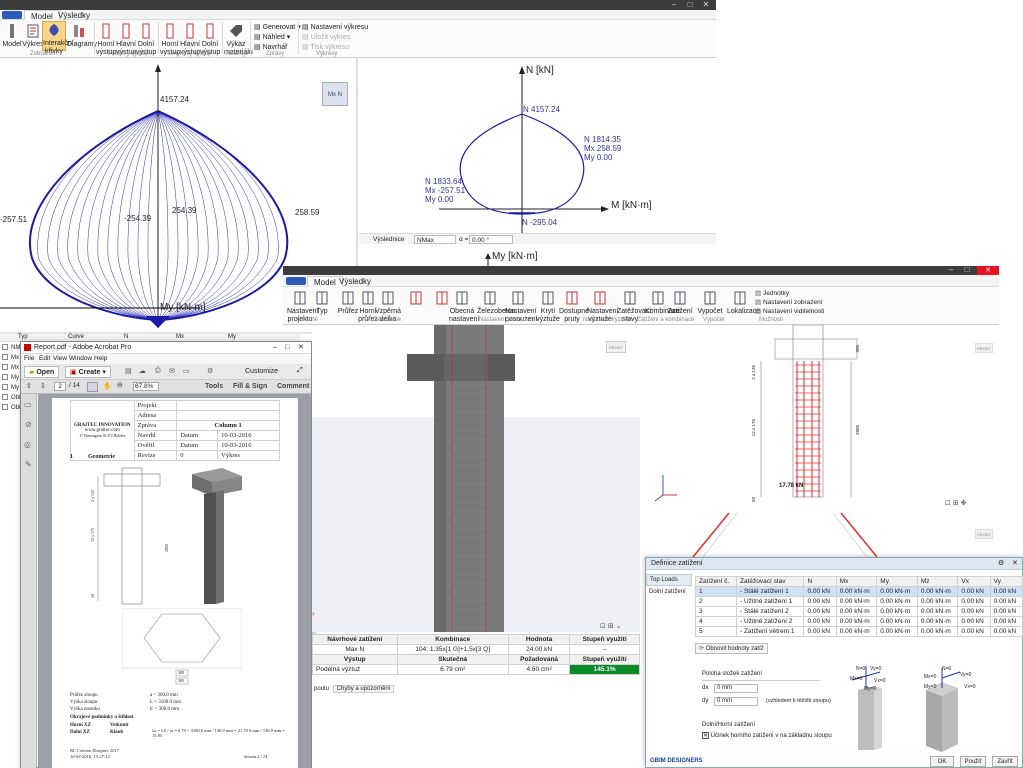 The width and height of the screenshot is (1023, 768). I want to click on thumbnails-icon: ▭, so click(28, 404).